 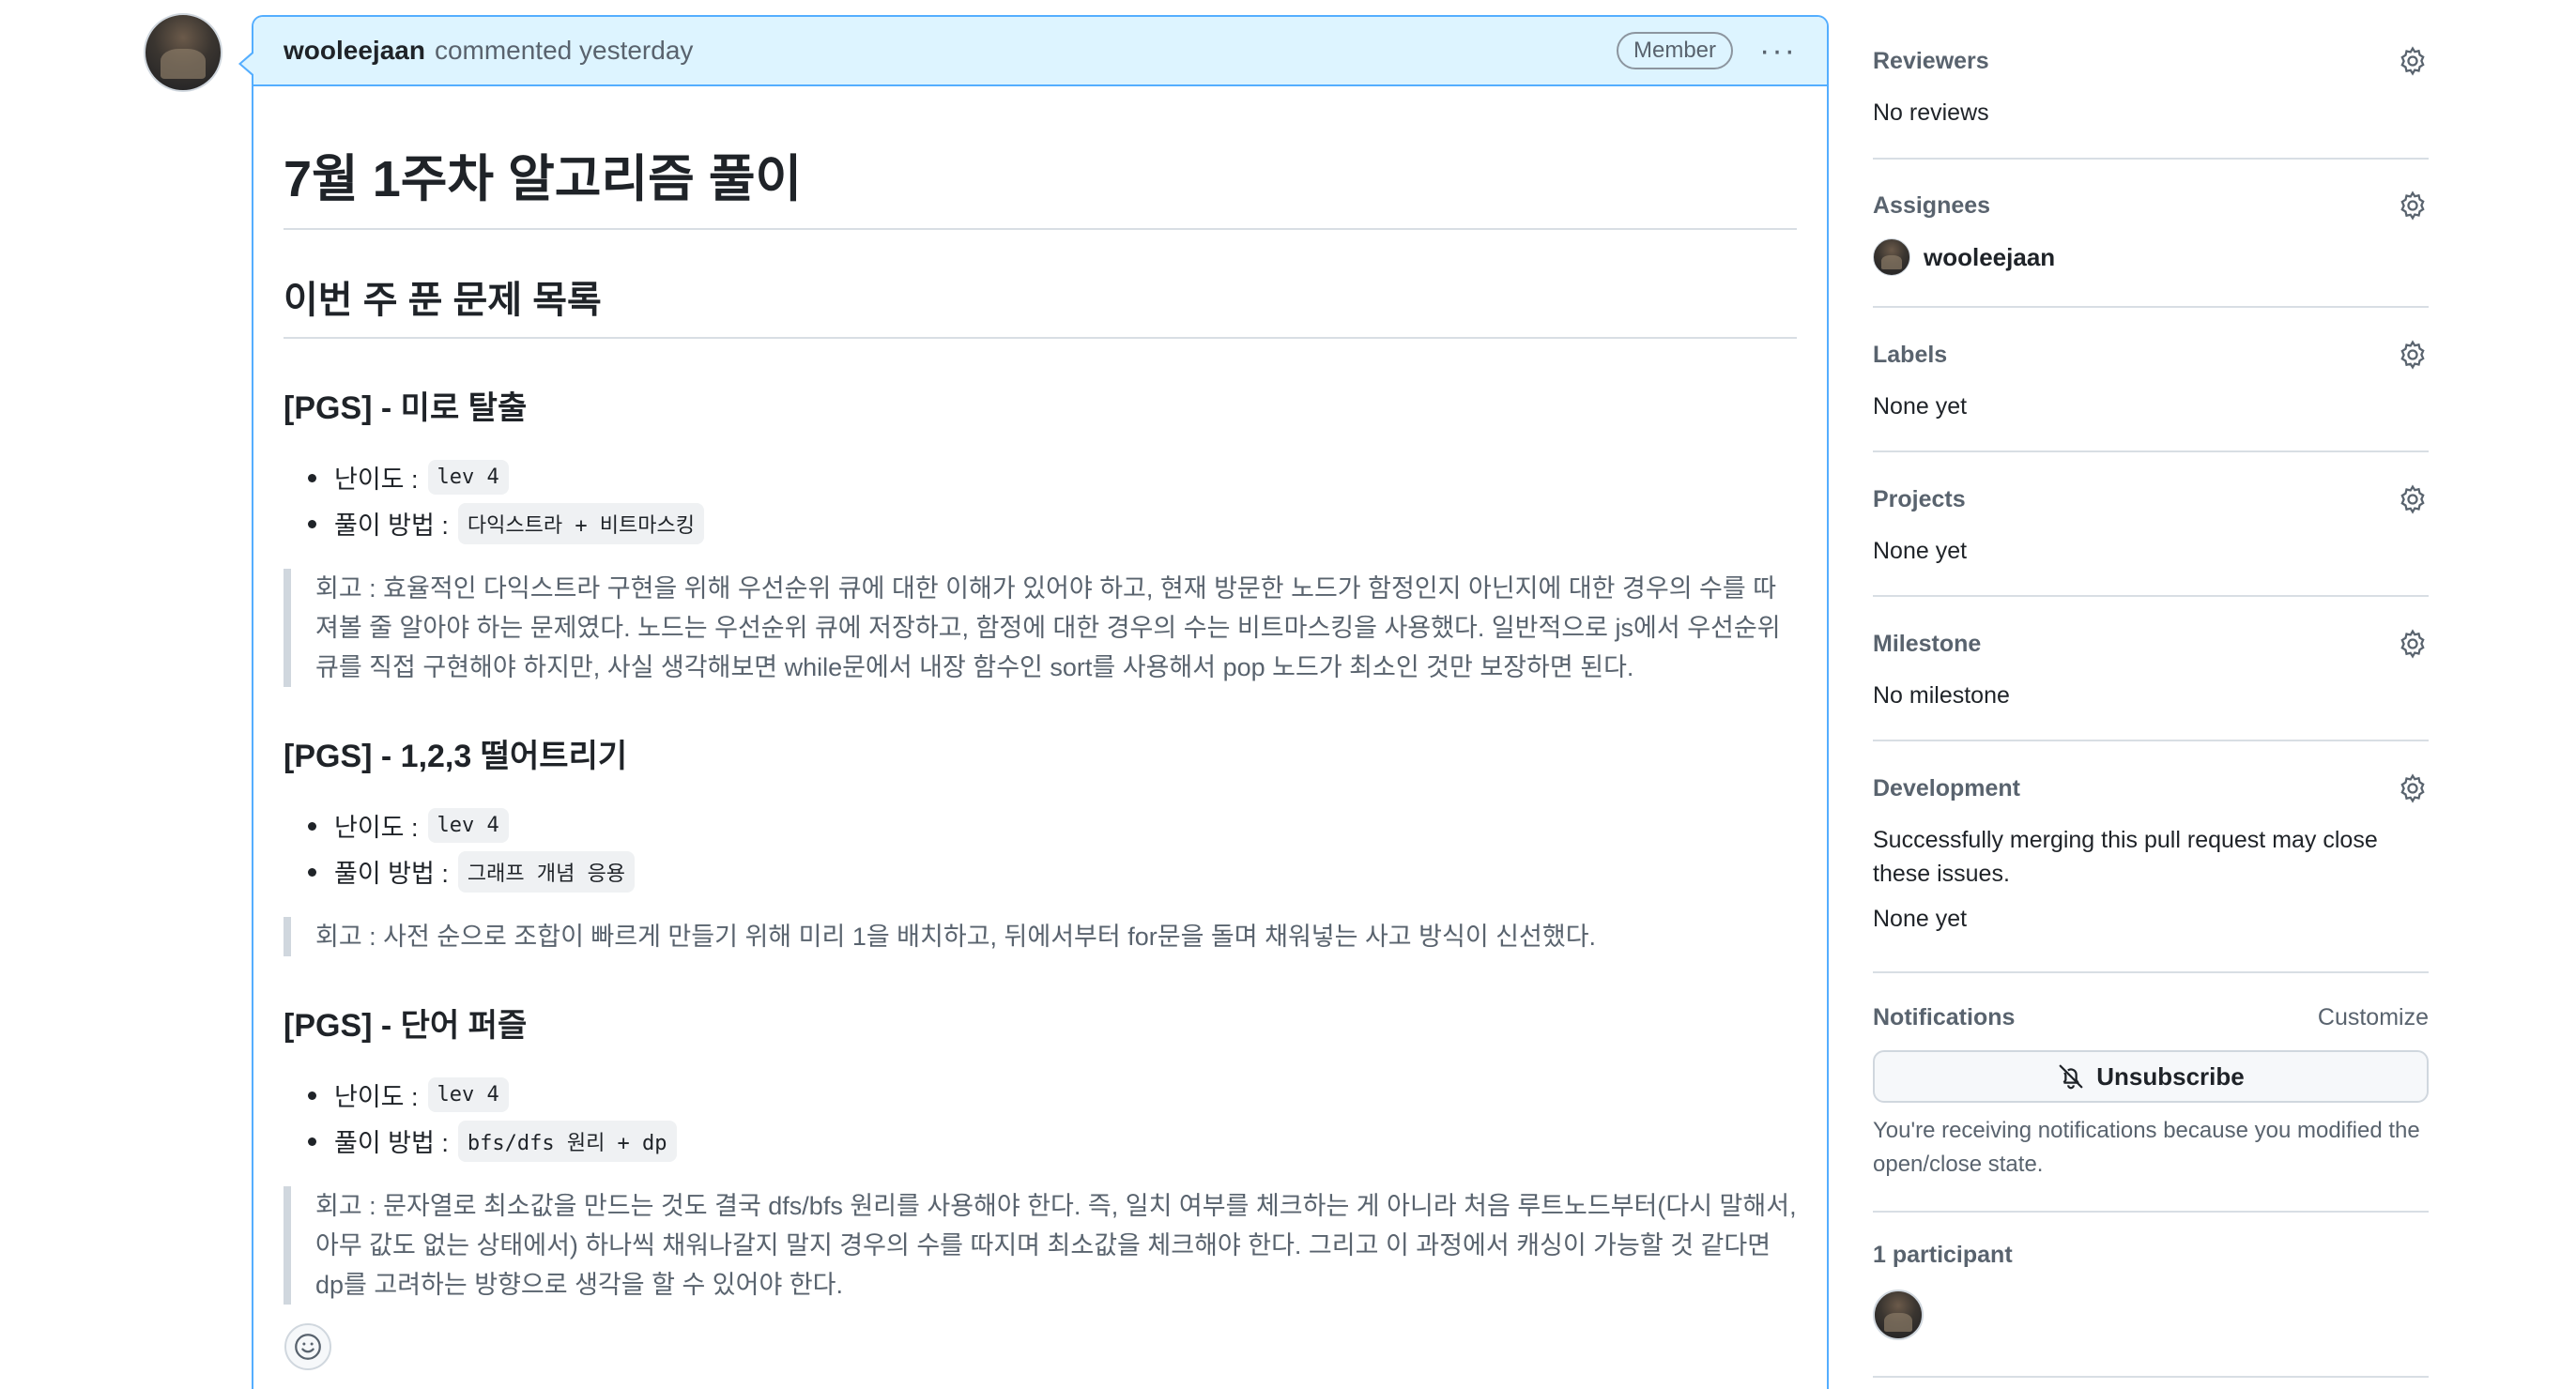 What do you see at coordinates (581, 523) in the screenshot?
I see `method-code: 다익스트라 + 비트마스킹` at bounding box center [581, 523].